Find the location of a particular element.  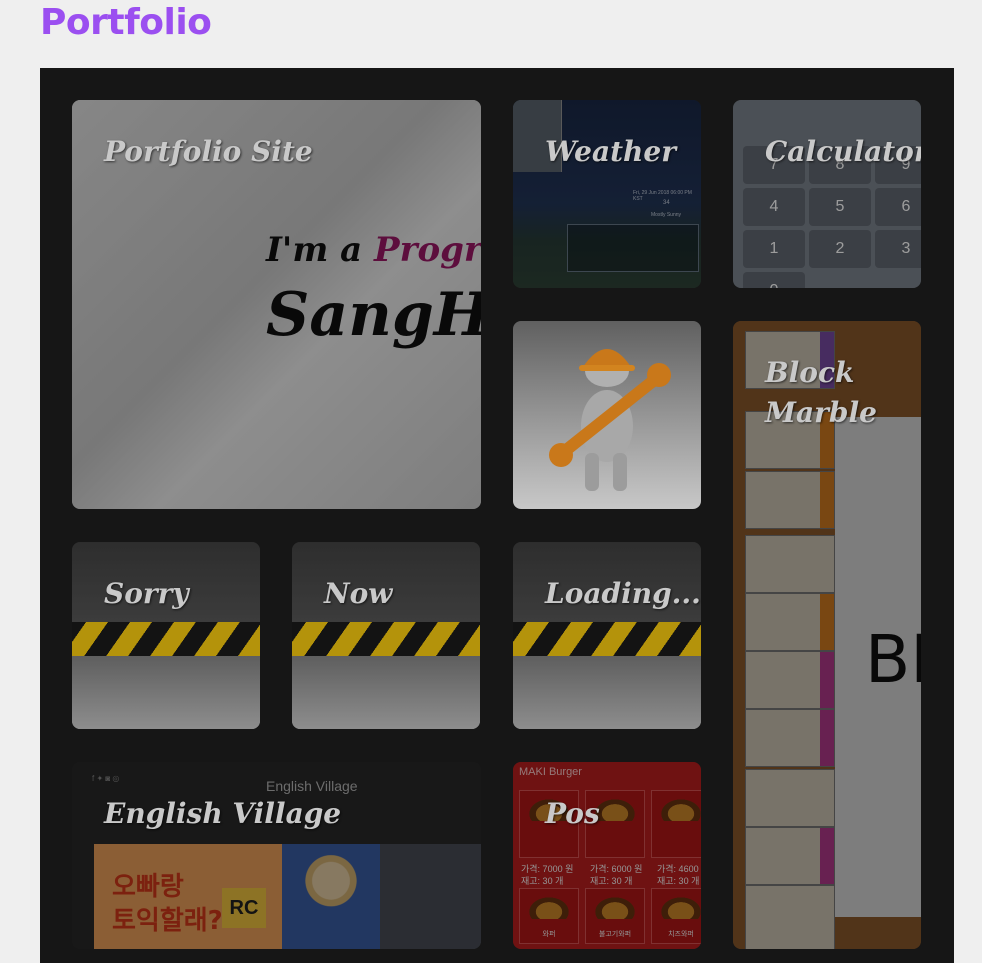

tile-title: Block Marble is located at coordinates (821, 393).